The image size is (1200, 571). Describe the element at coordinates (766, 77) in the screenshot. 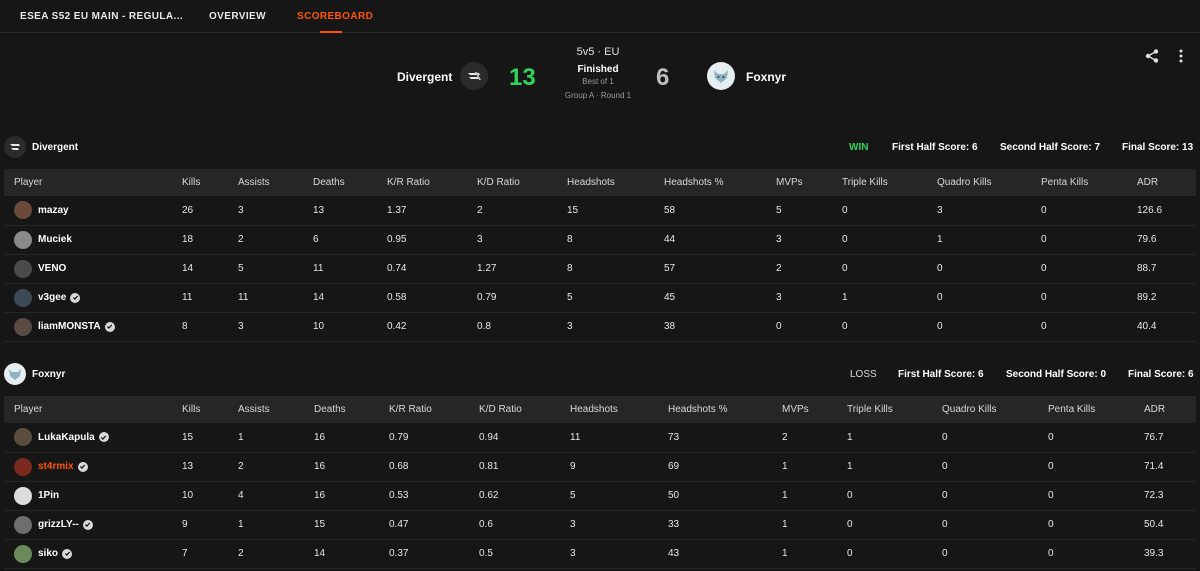

I see `team2-name: Foxnyr` at that location.